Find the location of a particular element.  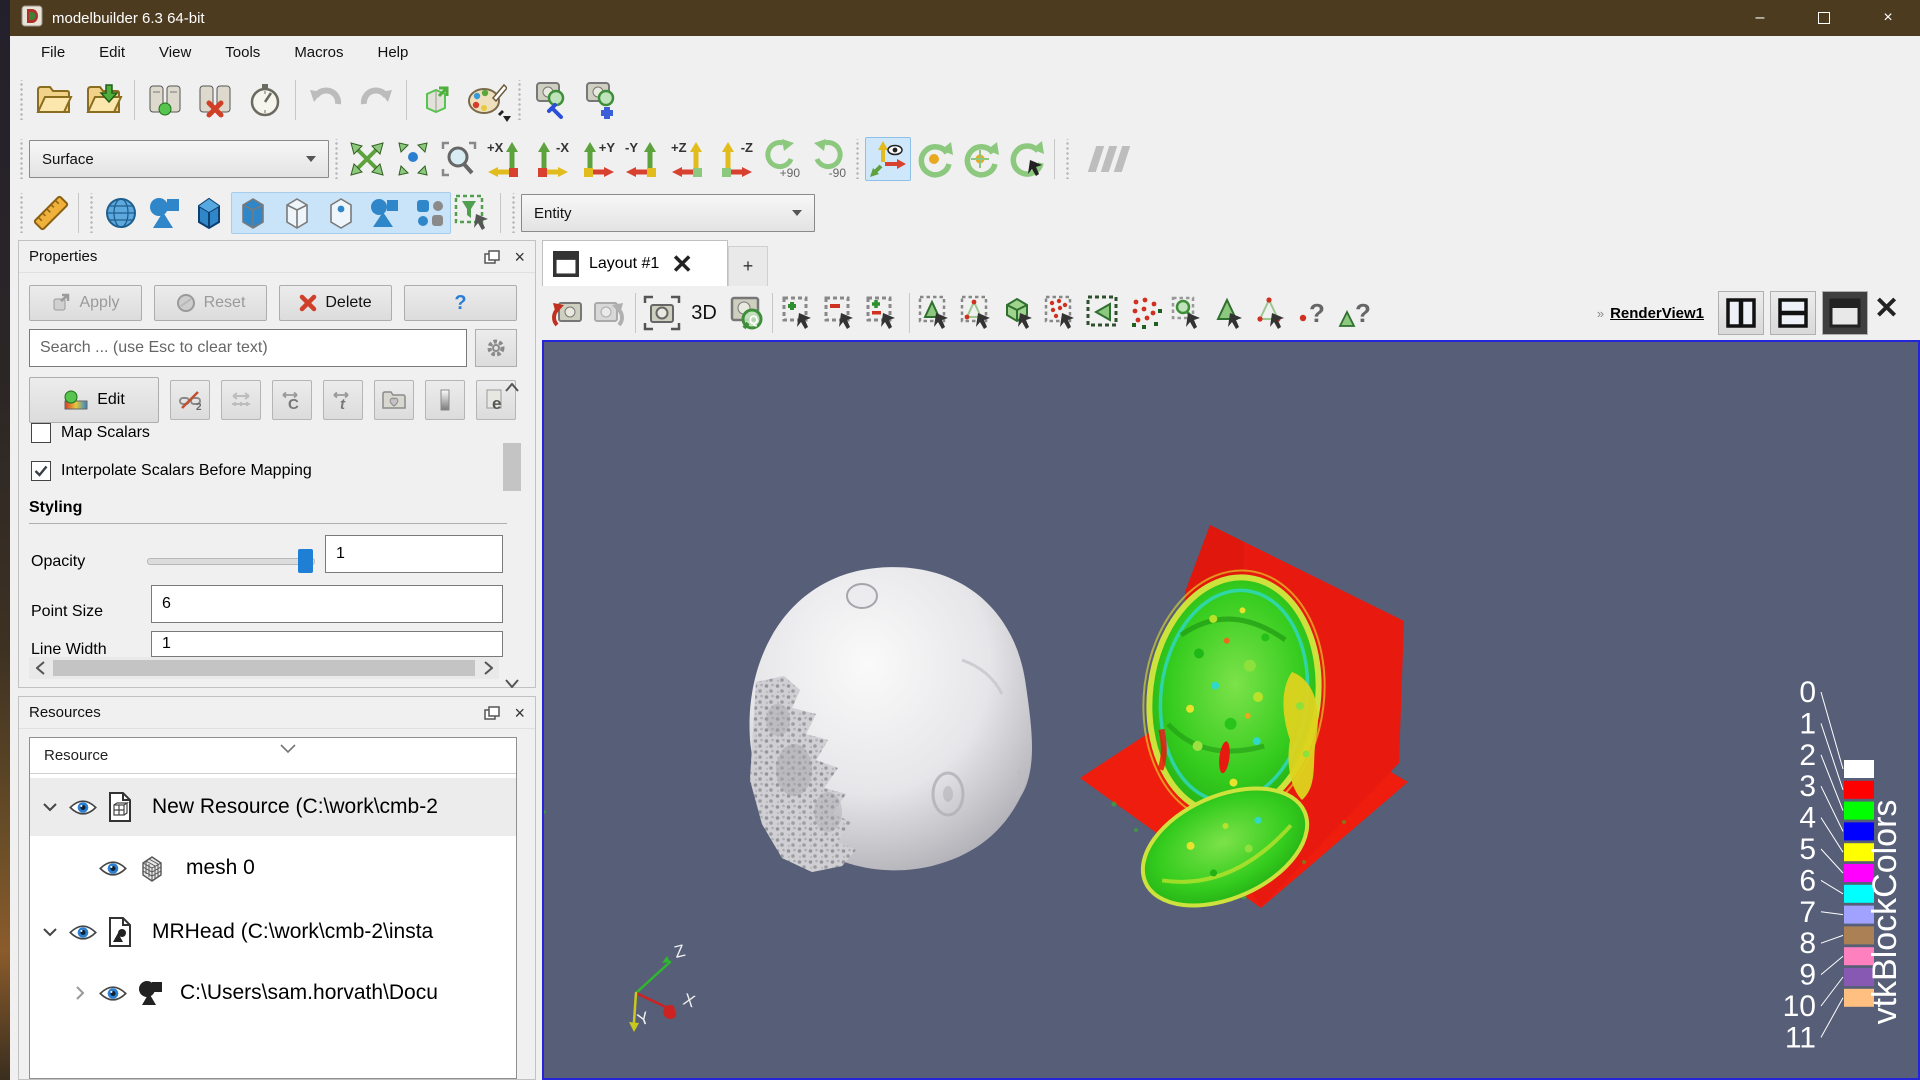

line-width-field is located at coordinates (327, 644).